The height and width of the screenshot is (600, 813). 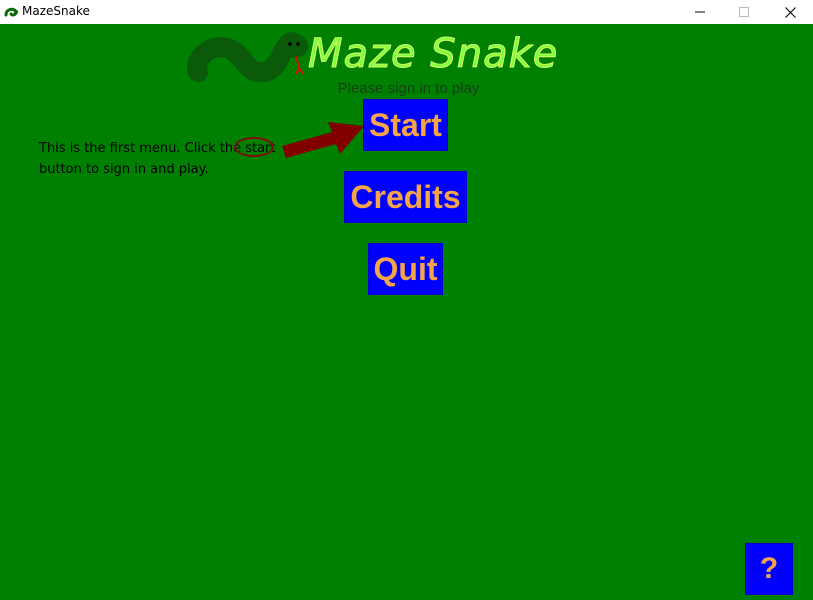 I want to click on snake-app-icon, so click(x=11, y=12).